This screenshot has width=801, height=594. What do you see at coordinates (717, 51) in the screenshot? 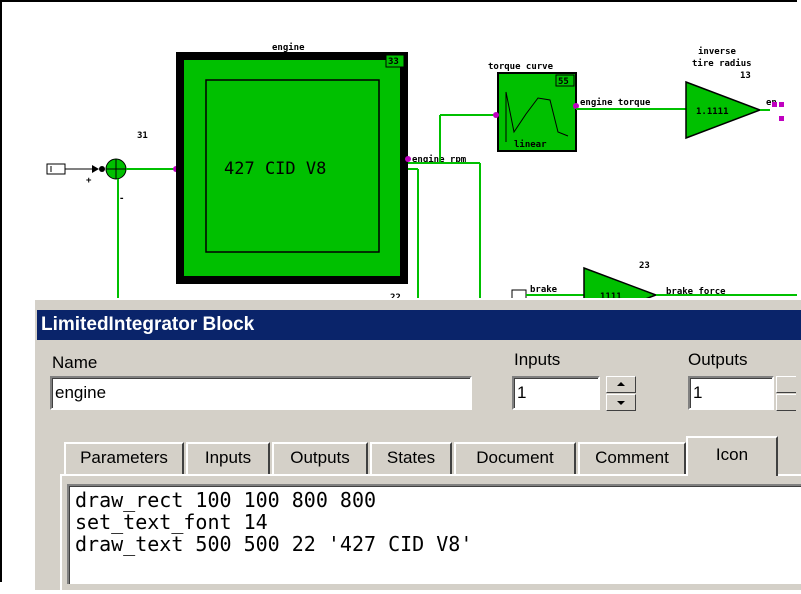
I see `inverse-label-line1: inverse` at bounding box center [717, 51].